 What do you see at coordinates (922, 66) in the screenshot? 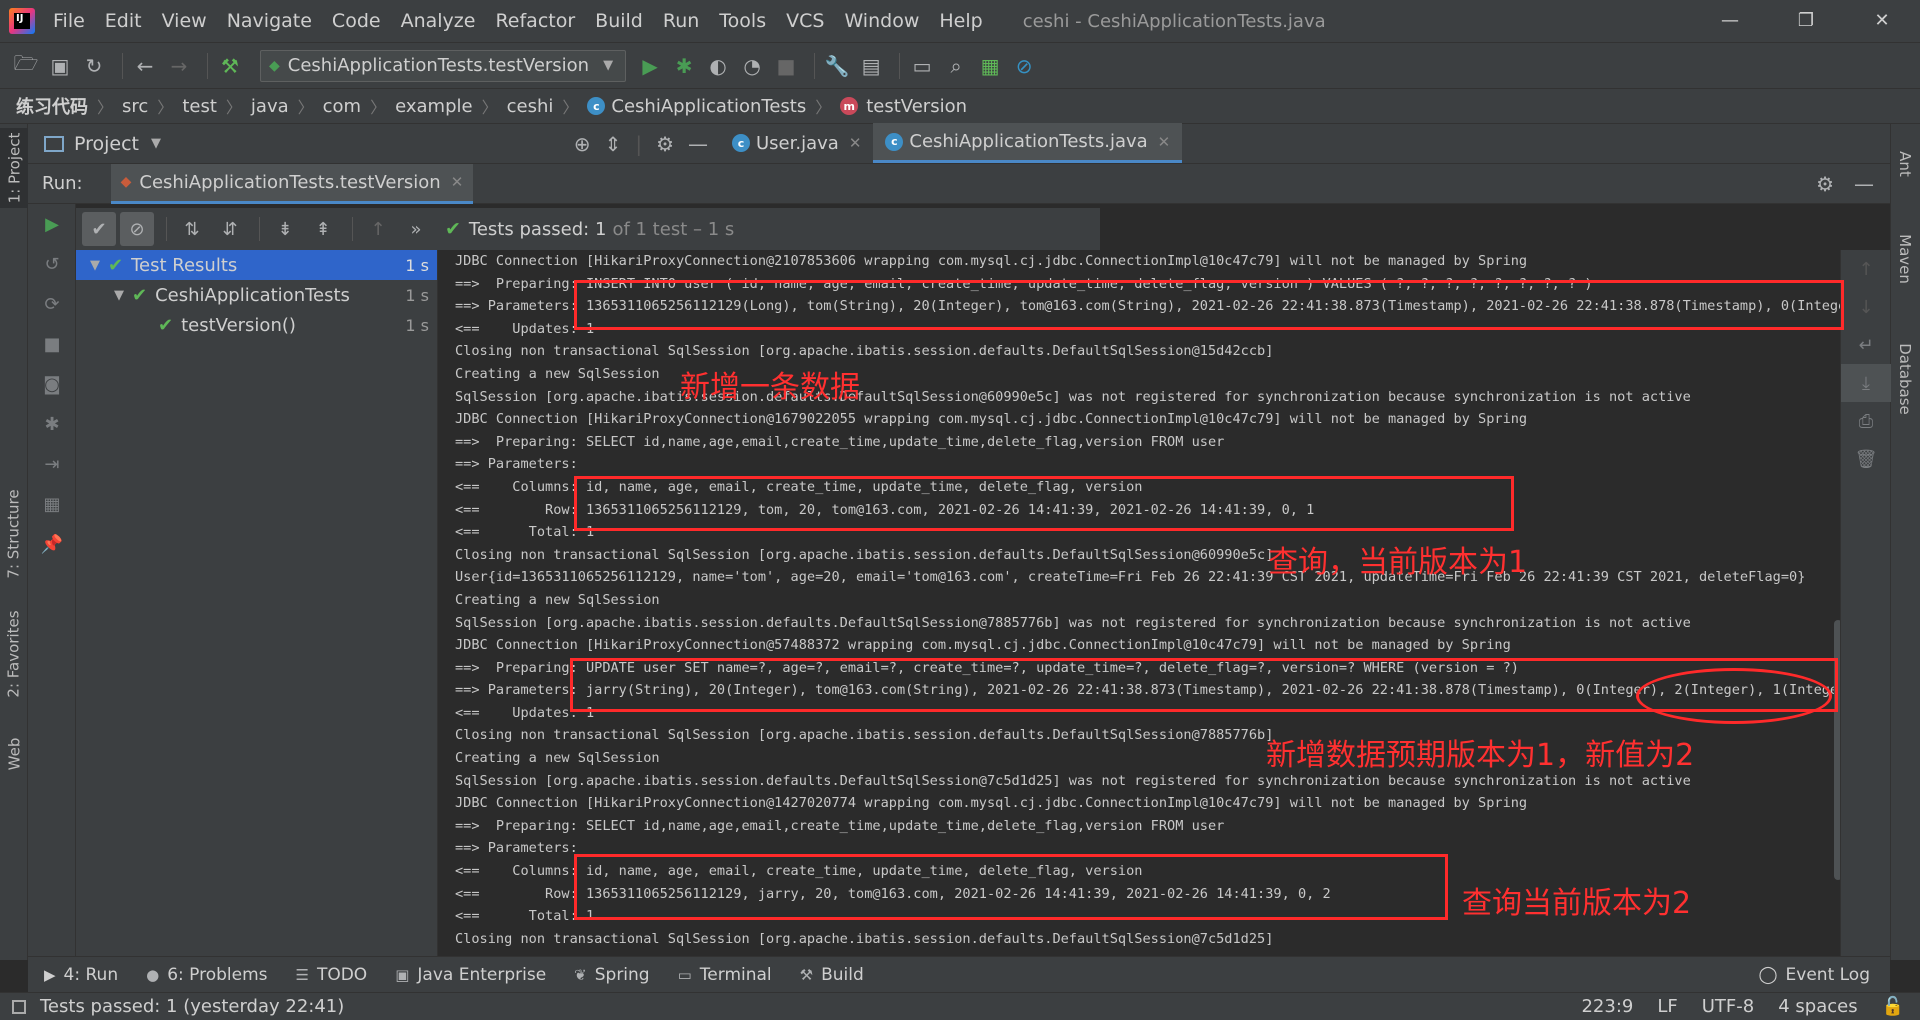
I see `terminal-toolbar-icon: ▭` at bounding box center [922, 66].